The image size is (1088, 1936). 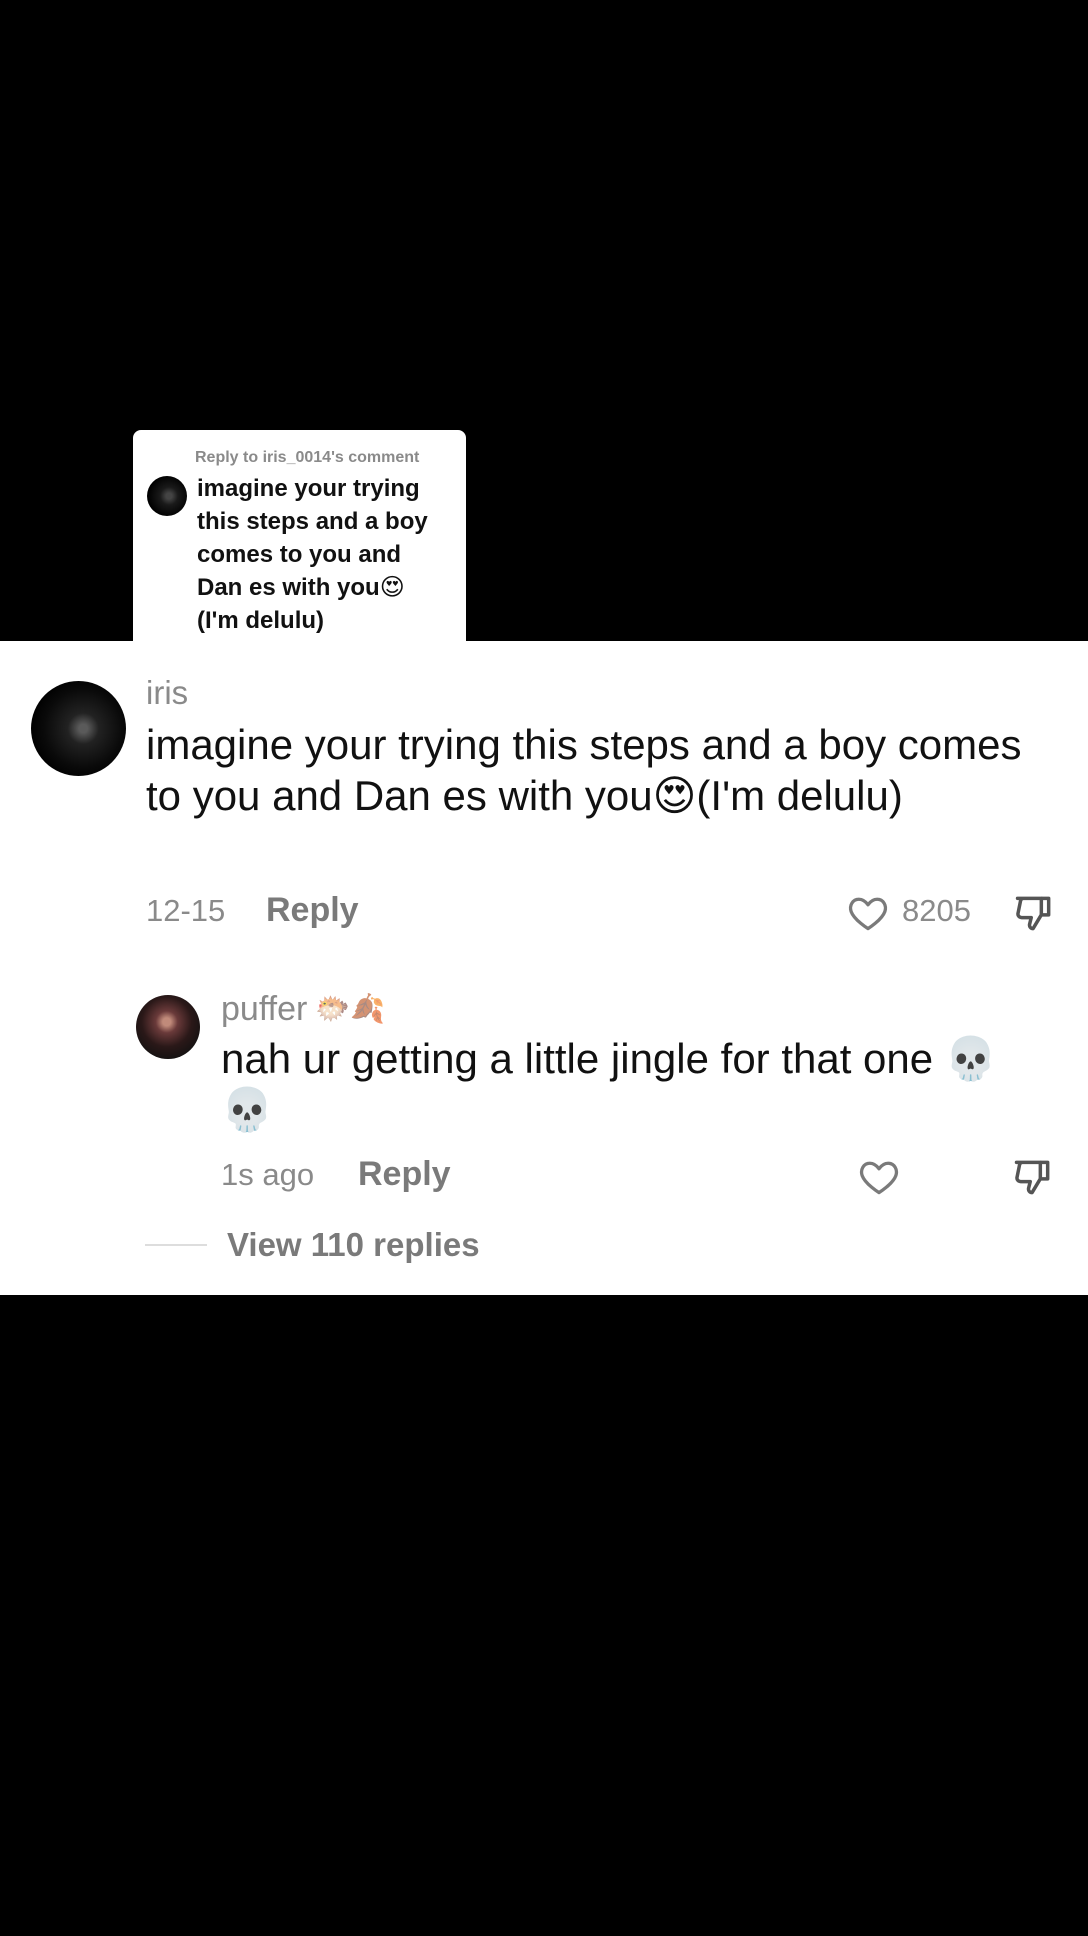 I want to click on username-badge: 🐡🍂, so click(x=350, y=1008).